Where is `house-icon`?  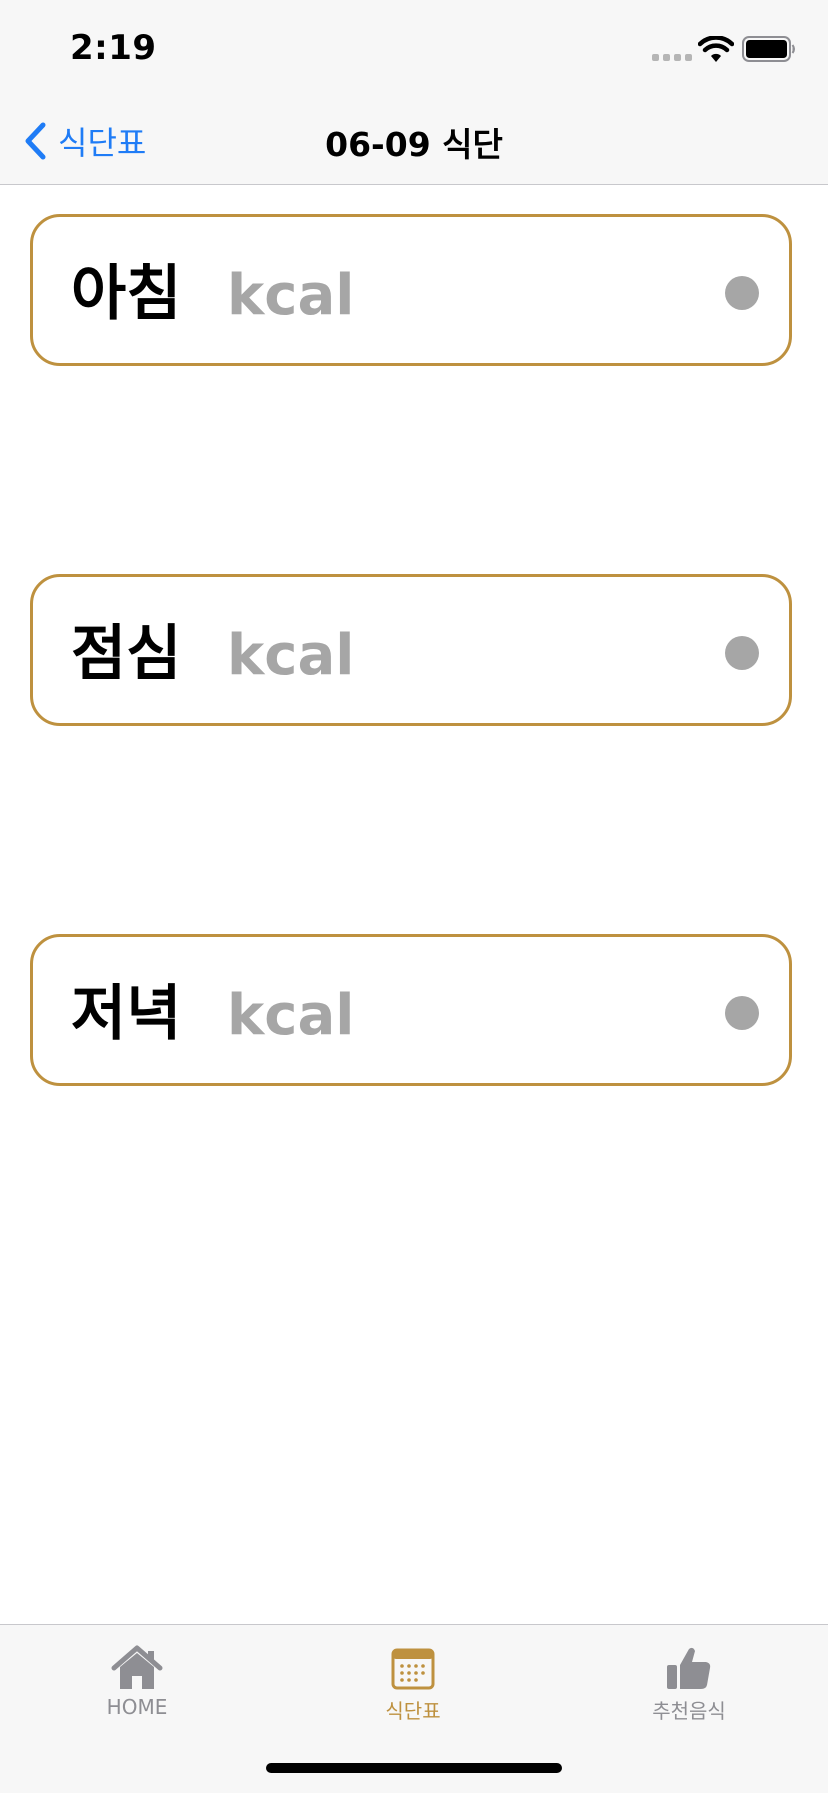 house-icon is located at coordinates (137, 1667).